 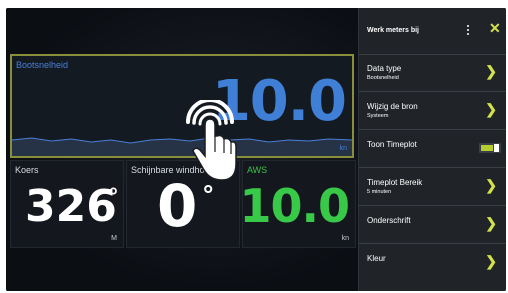 What do you see at coordinates (376, 258) in the screenshot?
I see `menu-item-label: Kleur` at bounding box center [376, 258].